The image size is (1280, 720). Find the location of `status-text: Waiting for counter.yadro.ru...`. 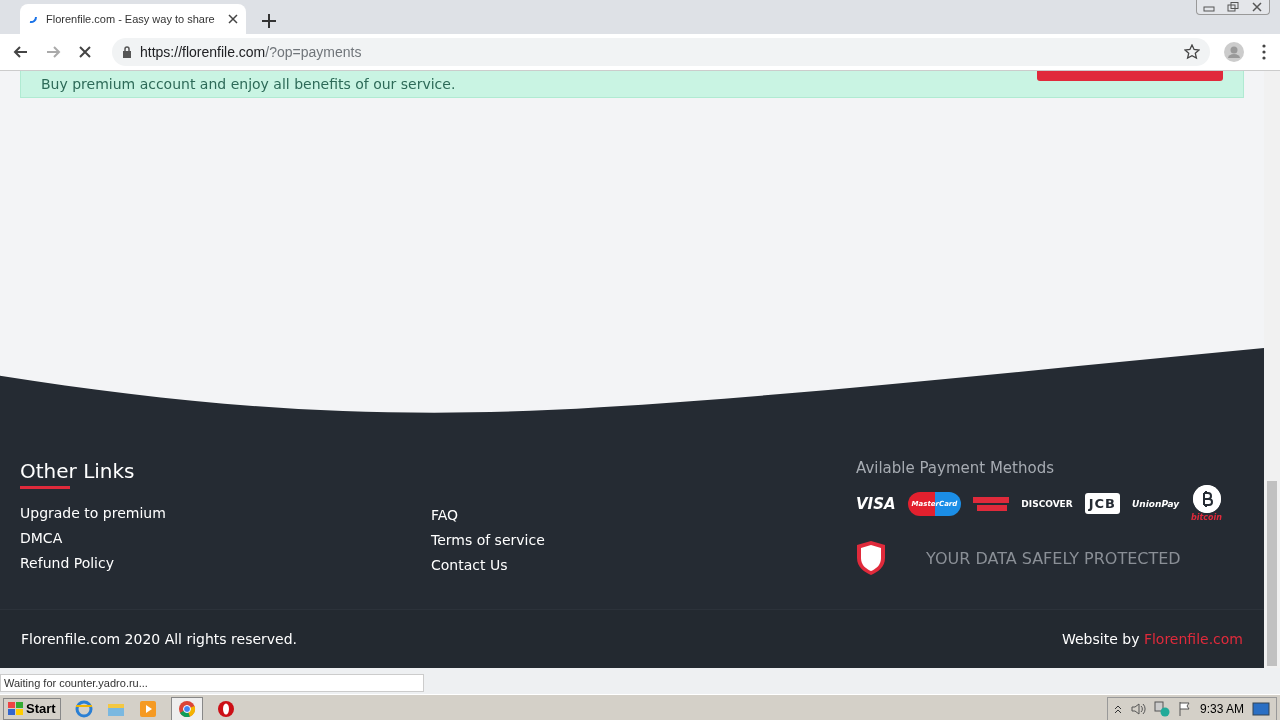

status-text: Waiting for counter.yadro.ru... is located at coordinates (212, 683).